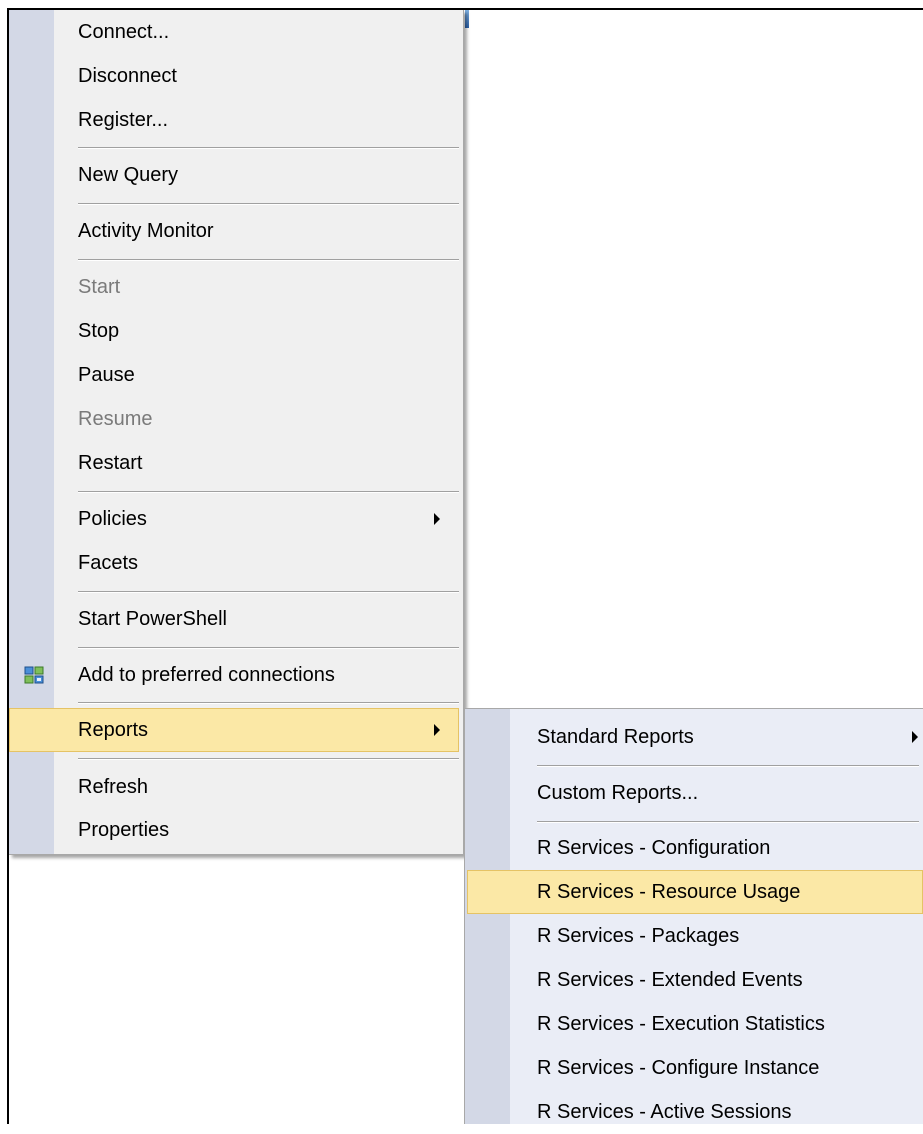 The height and width of the screenshot is (1134, 923). What do you see at coordinates (34, 675) in the screenshot?
I see `database-connection-icon` at bounding box center [34, 675].